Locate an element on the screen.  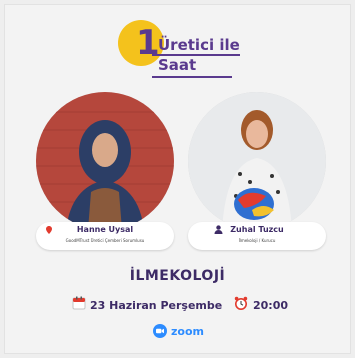
speaker-role: İlmekoloji / Kurucu is located at coordinates (257, 240).